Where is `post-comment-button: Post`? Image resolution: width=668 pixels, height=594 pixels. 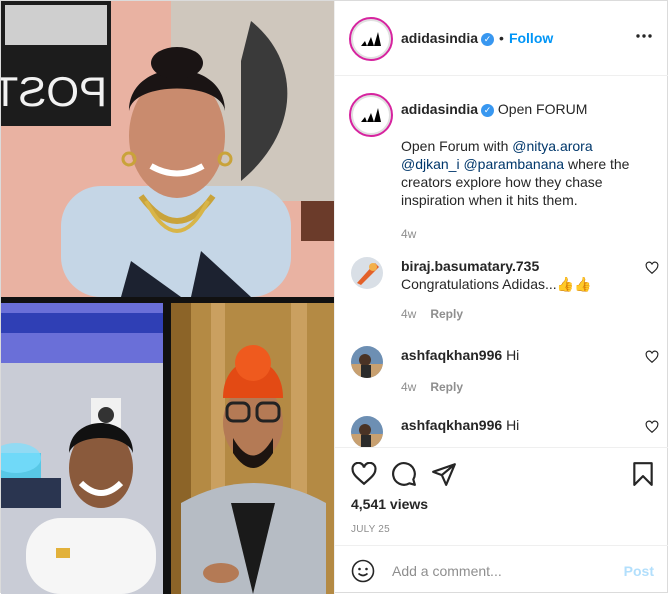 post-comment-button: Post is located at coordinates (639, 571).